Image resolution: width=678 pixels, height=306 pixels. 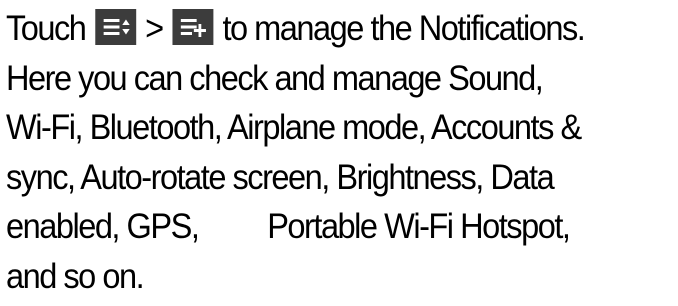 I want to click on paragraph-line-2: Here you can check and manage Sound,, so click(x=275, y=78).